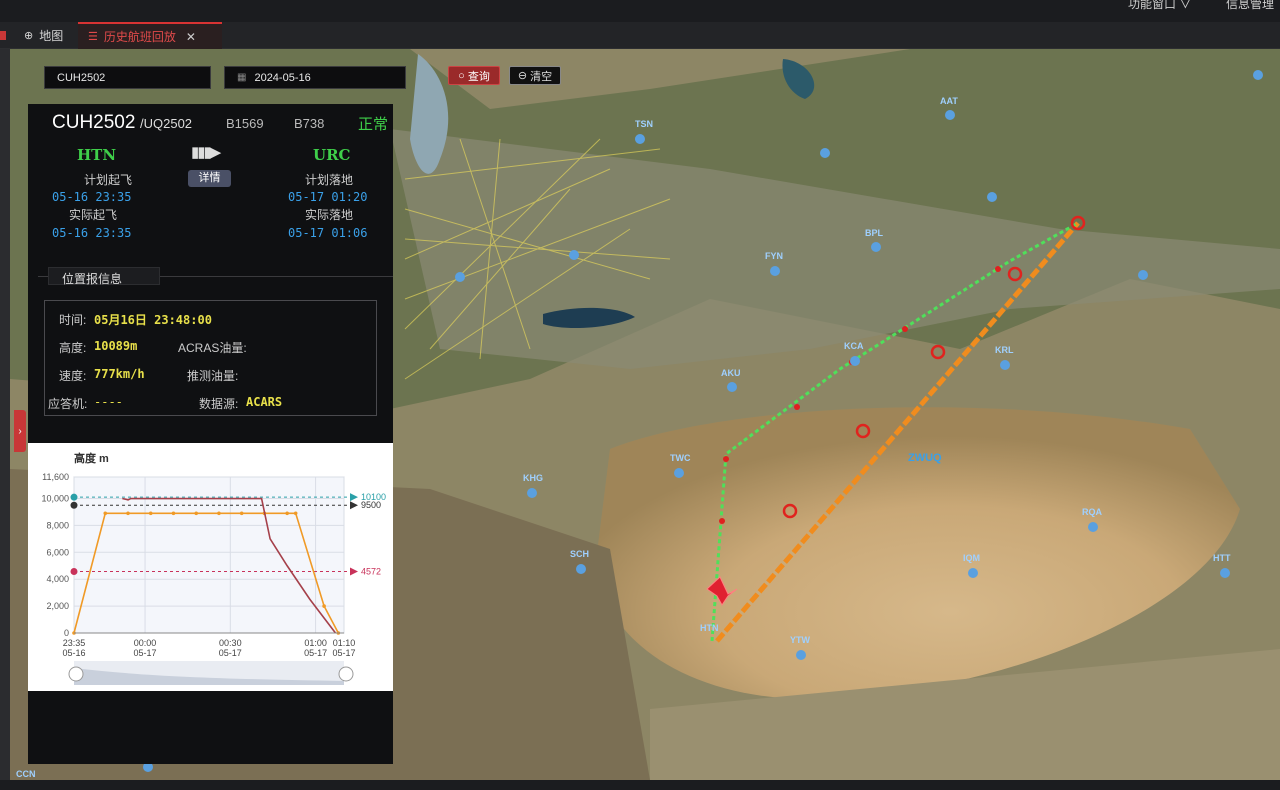 This screenshot has height=790, width=1280. What do you see at coordinates (461, 75) in the screenshot?
I see `search-icon: ○` at bounding box center [461, 75].